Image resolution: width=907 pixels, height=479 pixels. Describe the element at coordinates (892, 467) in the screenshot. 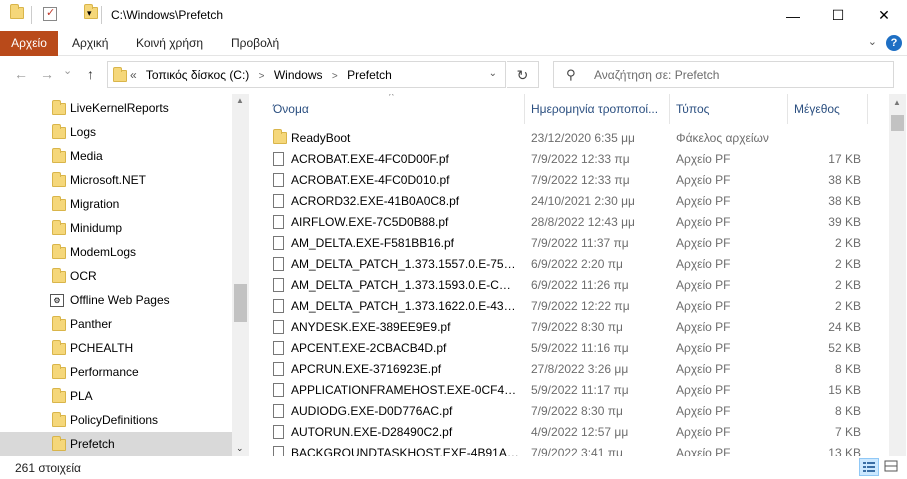

I see `large-icons-view-button` at that location.